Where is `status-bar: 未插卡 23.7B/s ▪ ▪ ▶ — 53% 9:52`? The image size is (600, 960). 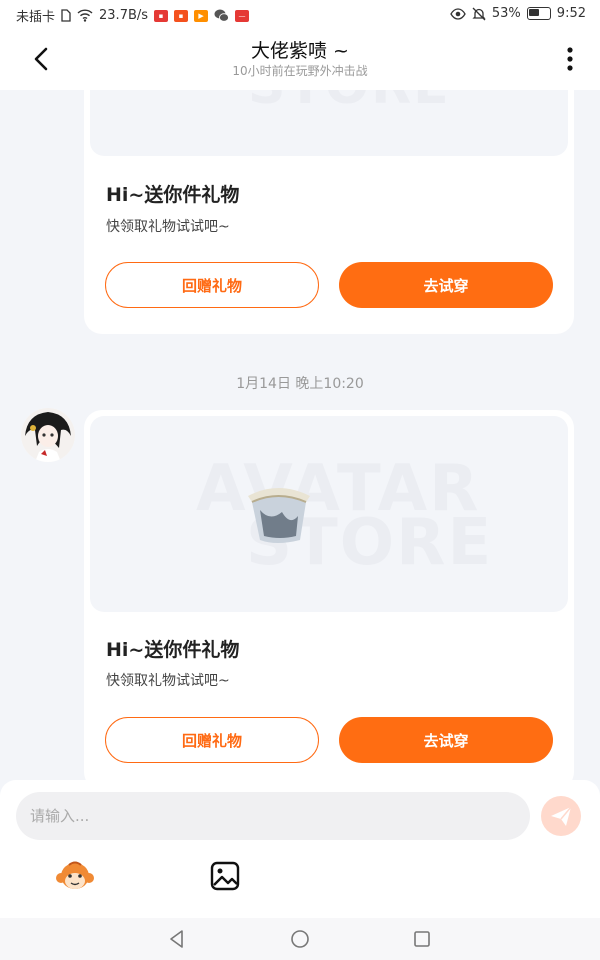
status-bar: 未插卡 23.7B/s ▪ ▪ ▶ — 53% 9:52 is located at coordinates (300, 14).